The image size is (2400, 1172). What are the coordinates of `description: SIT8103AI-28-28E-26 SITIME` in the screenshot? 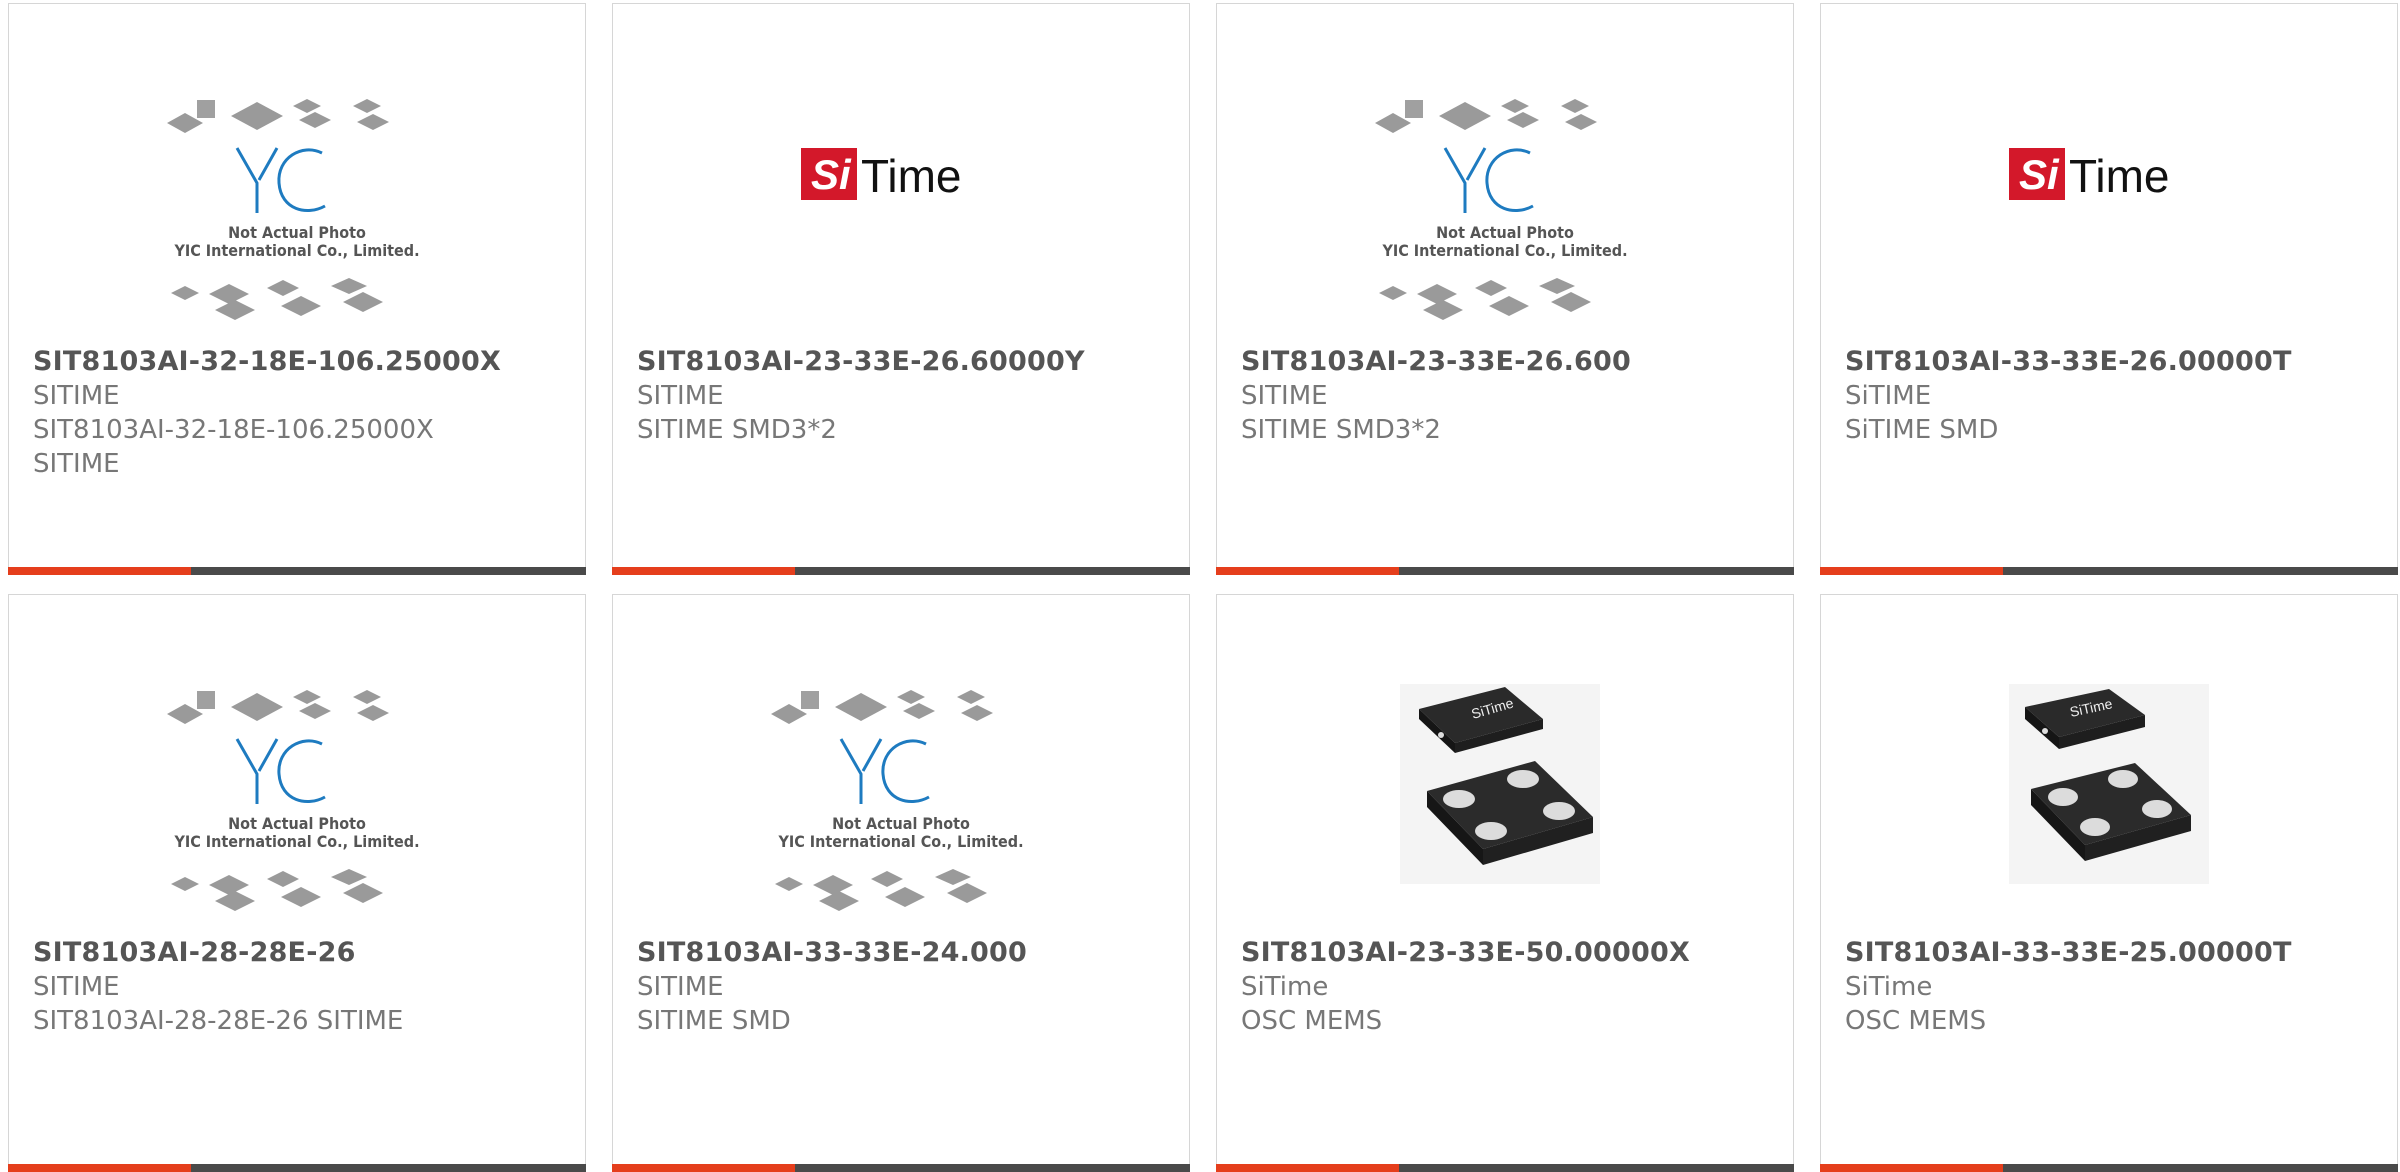 It's located at (218, 1021).